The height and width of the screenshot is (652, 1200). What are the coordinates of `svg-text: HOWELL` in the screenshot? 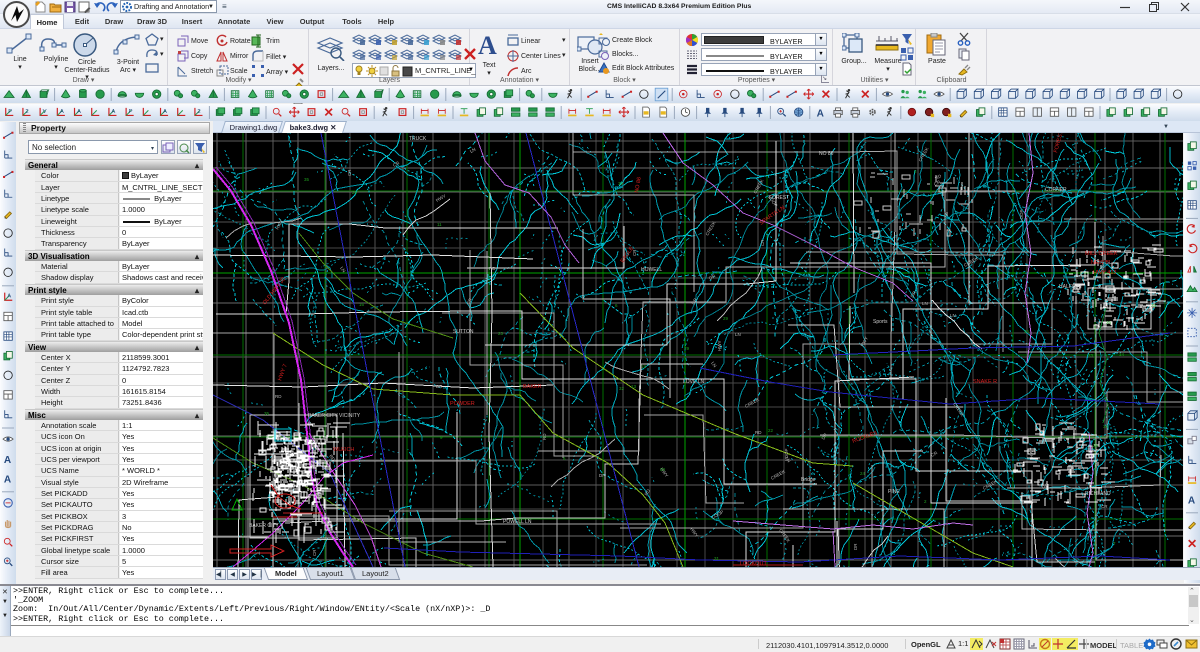 It's located at (651, 270).